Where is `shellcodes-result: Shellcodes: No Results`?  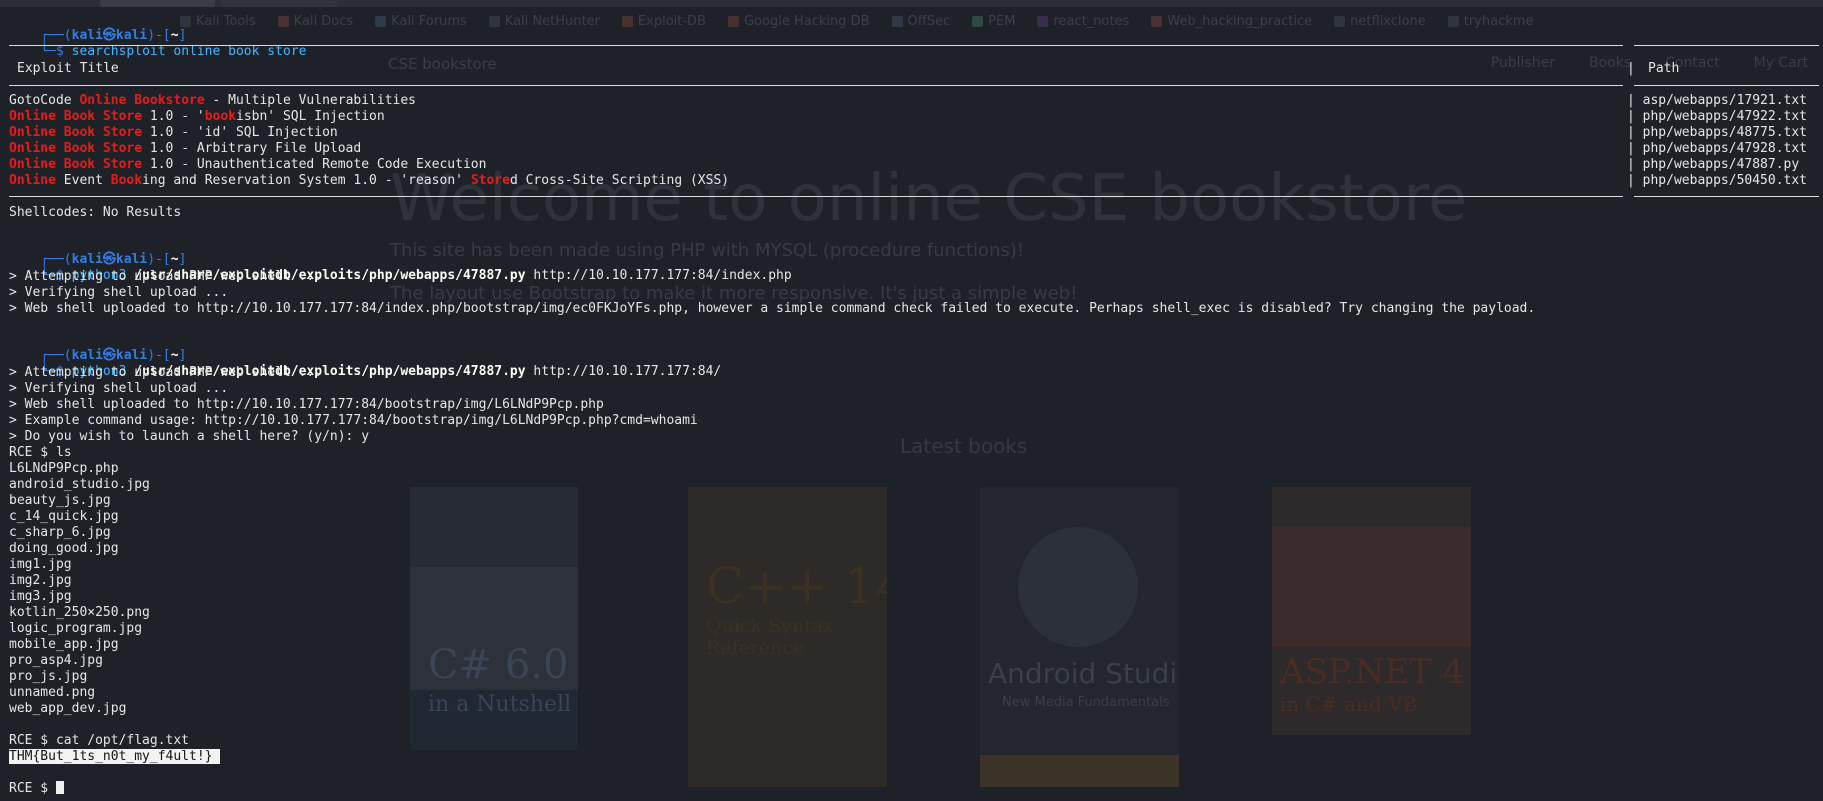
shellcodes-result: Shellcodes: No Results is located at coordinates (95, 212).